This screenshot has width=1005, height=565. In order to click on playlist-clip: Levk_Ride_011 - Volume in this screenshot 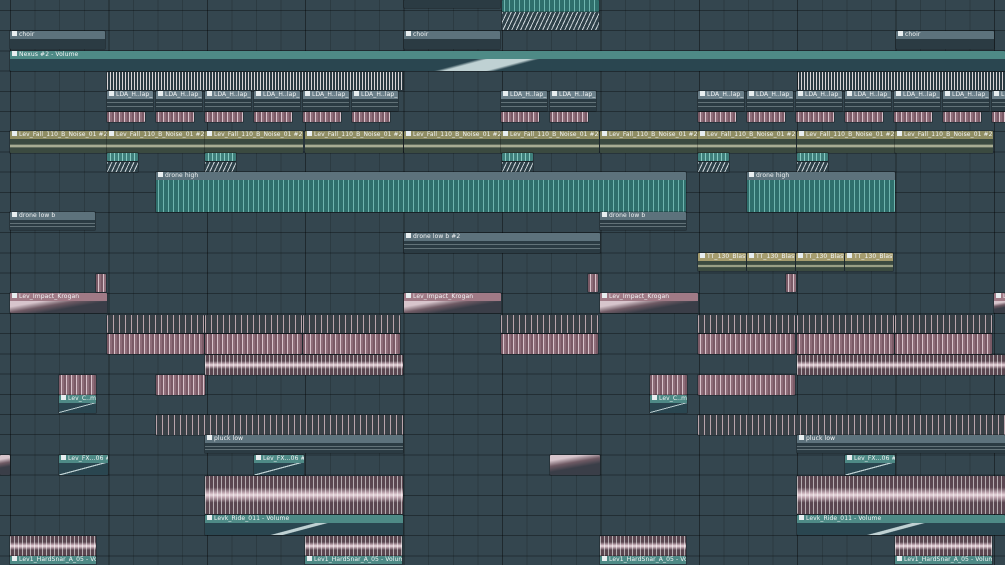, I will do `click(304, 525)`.